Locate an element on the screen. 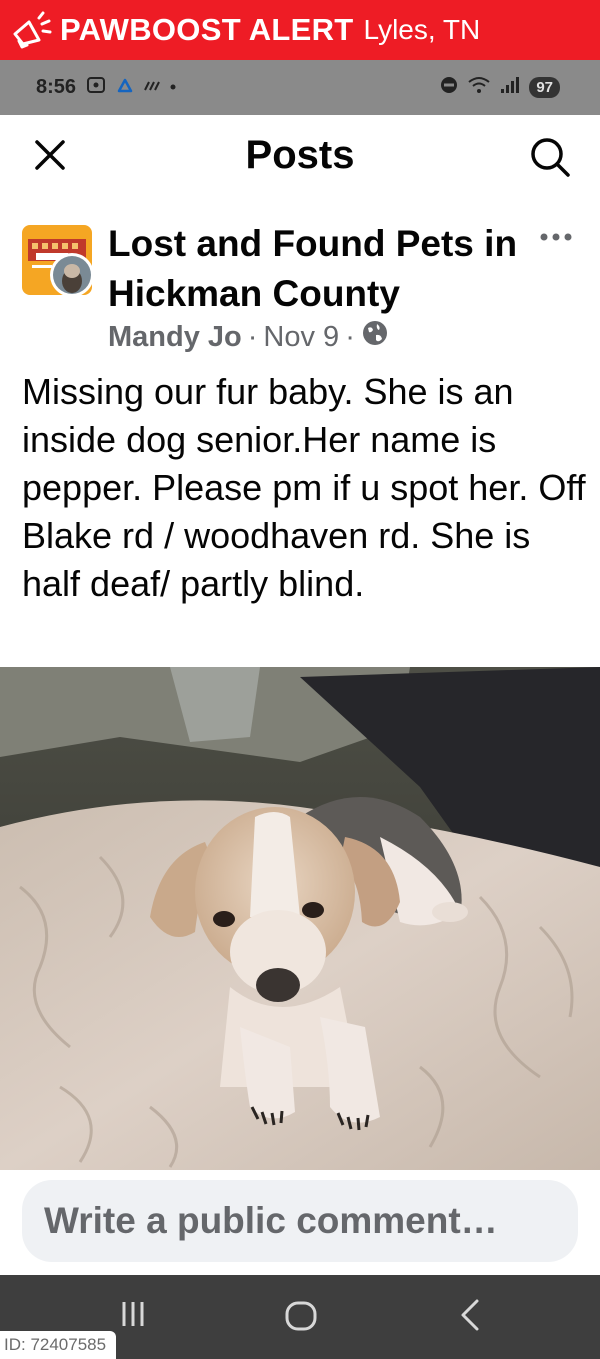  author-name: Mandy Jo is located at coordinates (175, 337).